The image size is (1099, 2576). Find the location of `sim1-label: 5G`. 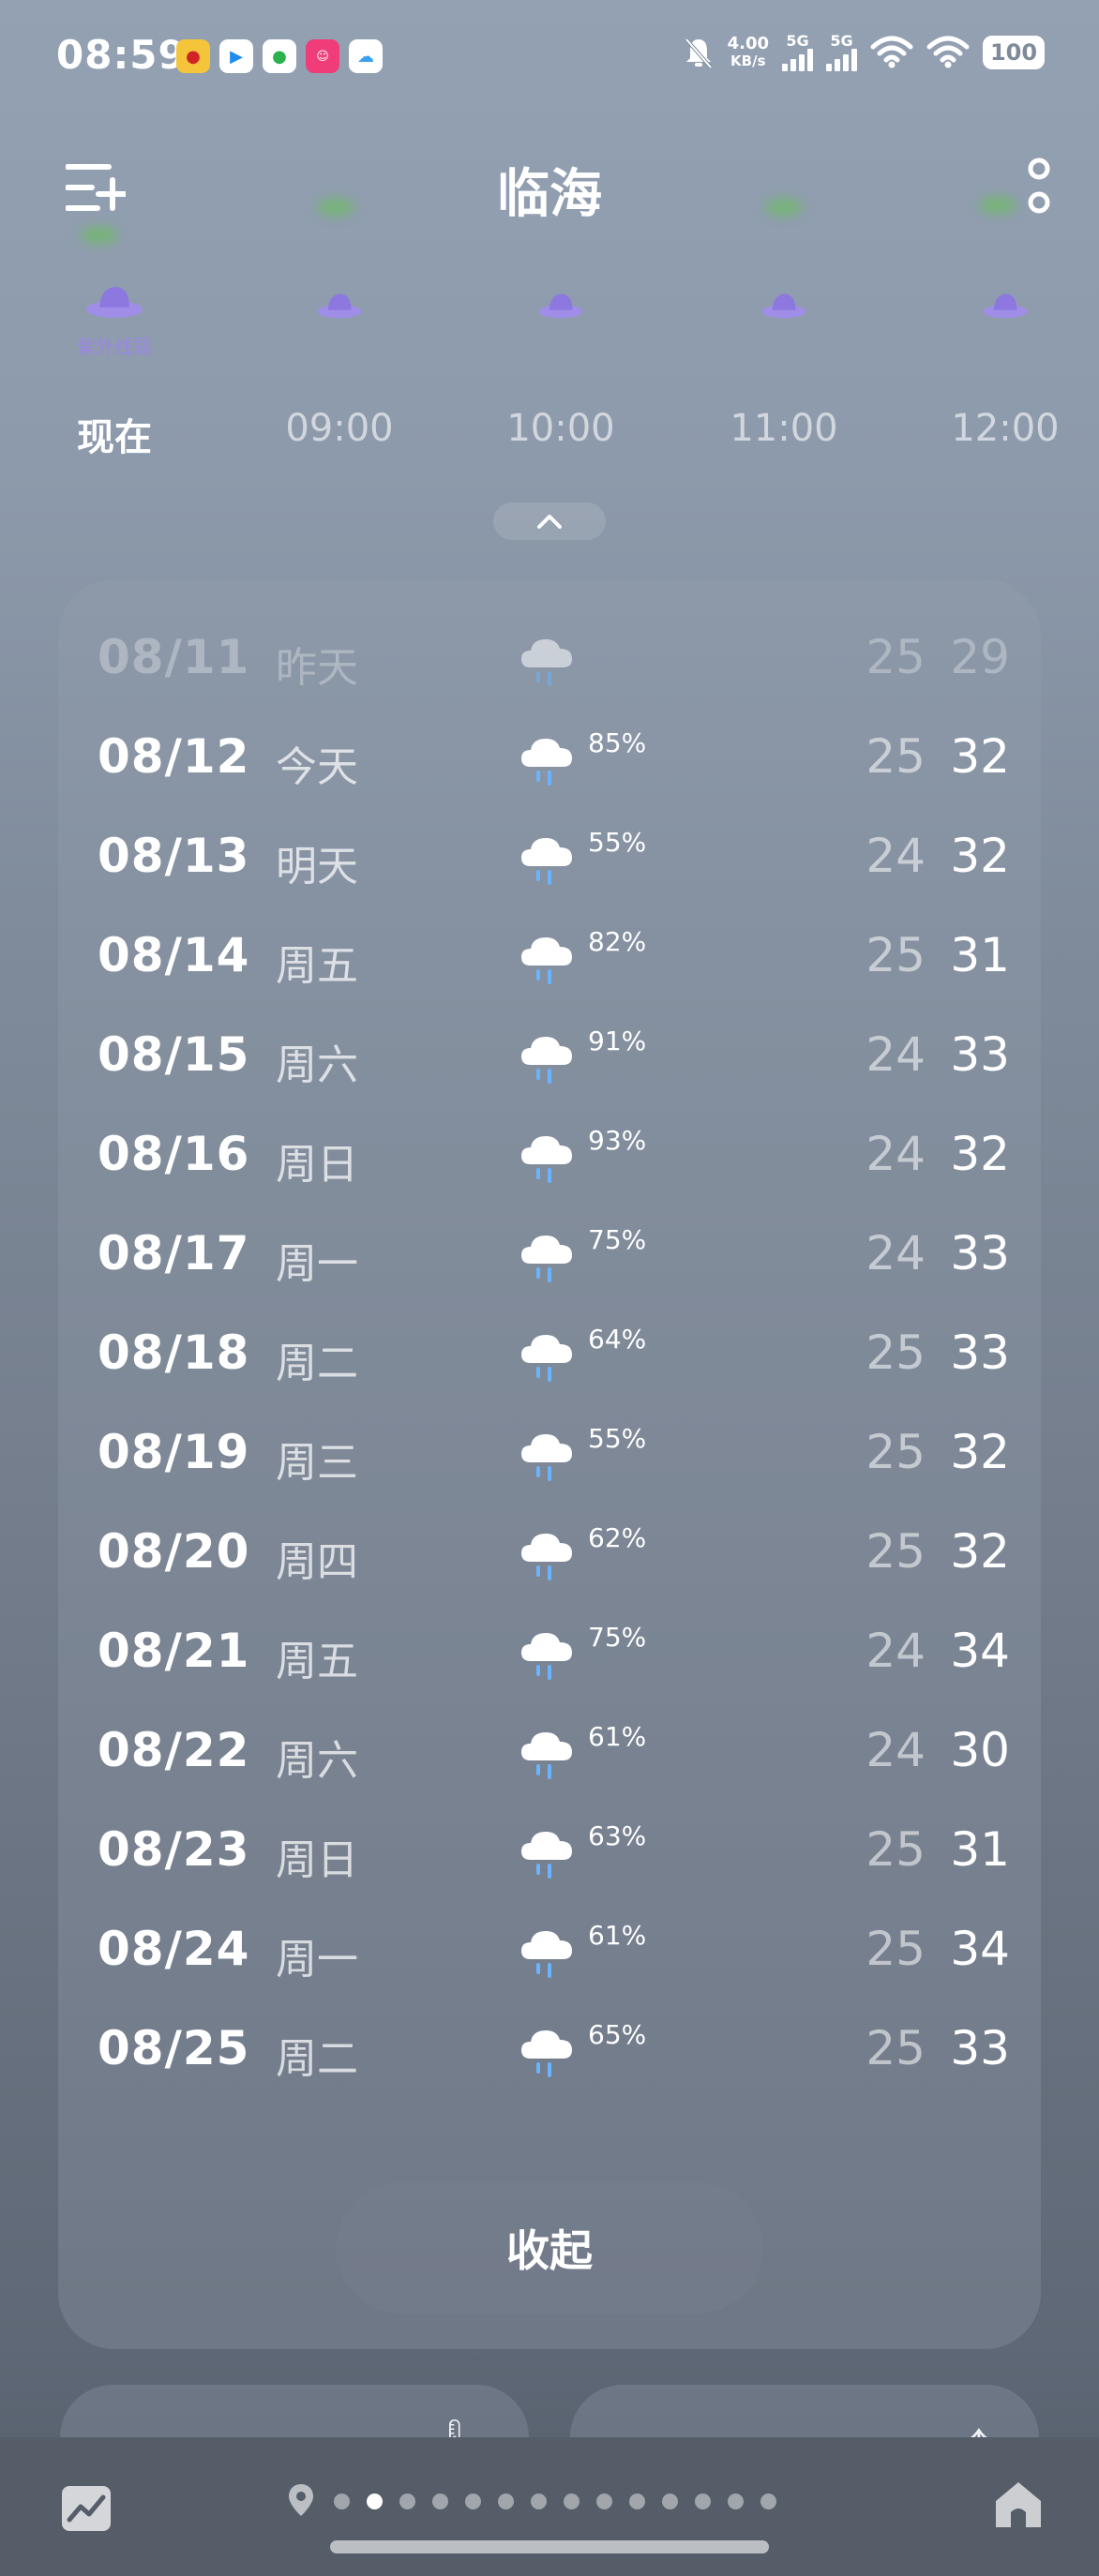

sim1-label: 5G is located at coordinates (797, 41).